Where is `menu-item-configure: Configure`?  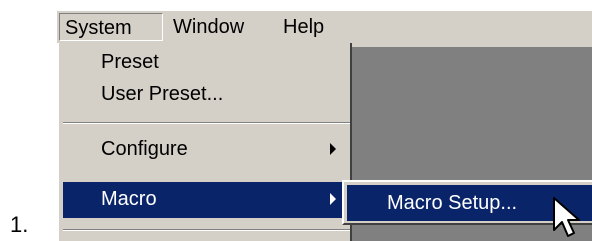 menu-item-configure: Configure is located at coordinates (206, 150).